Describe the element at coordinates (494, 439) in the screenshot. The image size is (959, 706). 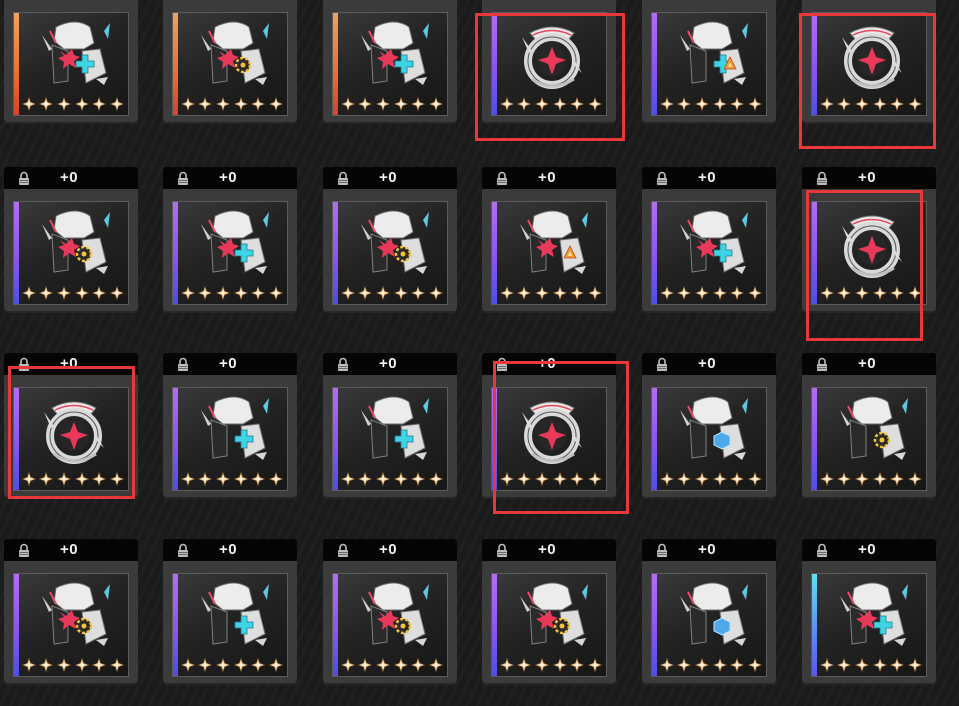
I see `rarity-bar` at that location.